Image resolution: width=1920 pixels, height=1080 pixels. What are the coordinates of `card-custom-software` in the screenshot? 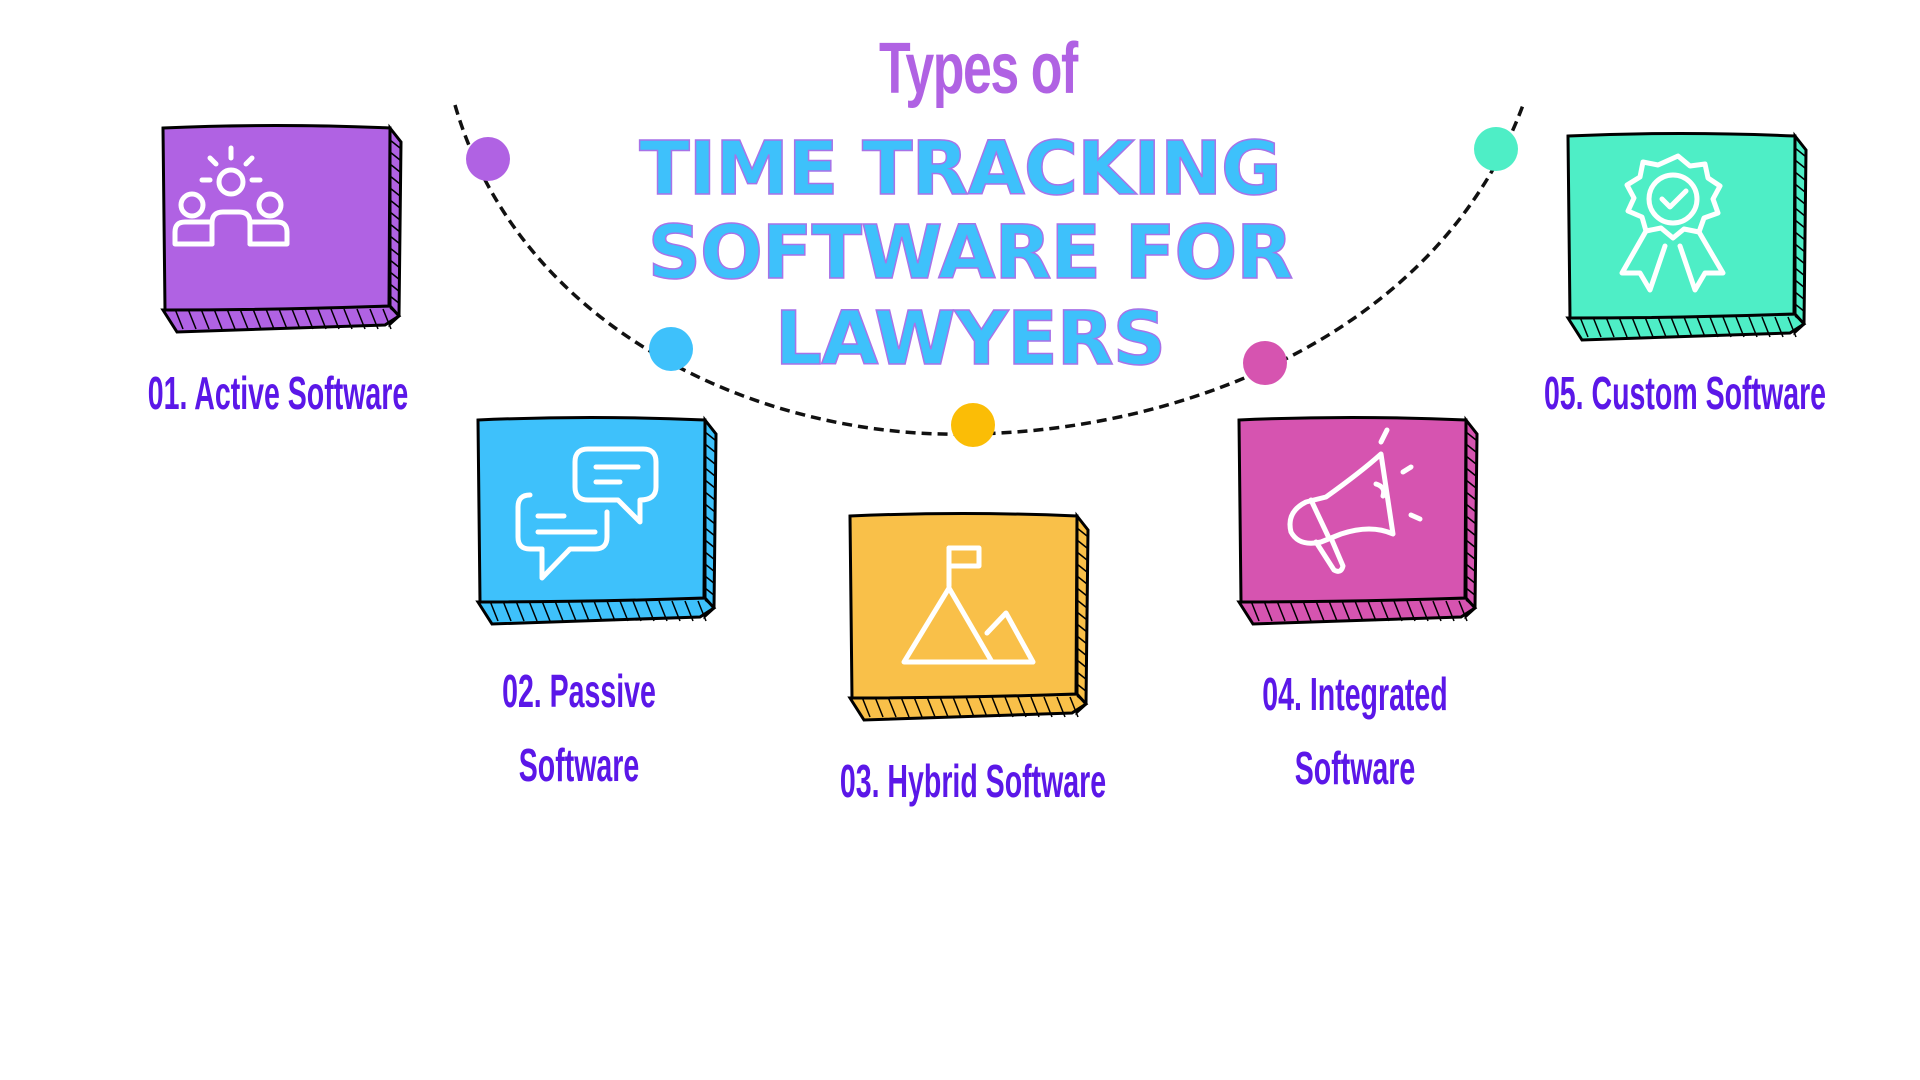 It's located at (1685, 235).